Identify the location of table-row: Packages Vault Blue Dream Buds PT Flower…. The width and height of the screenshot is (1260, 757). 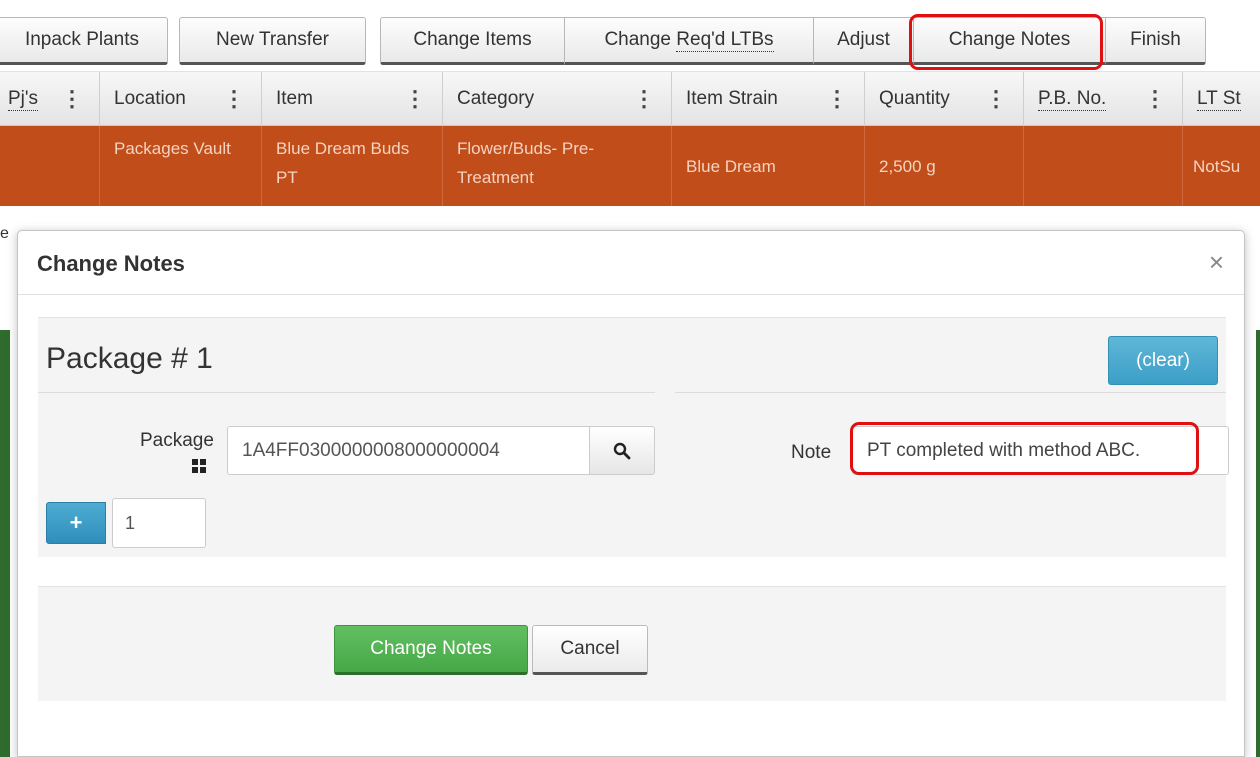
(630, 166).